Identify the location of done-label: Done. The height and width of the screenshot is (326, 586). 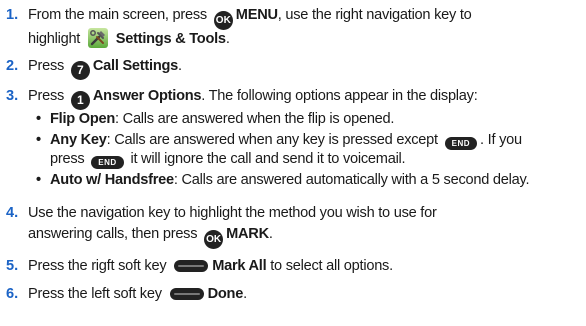
(225, 294).